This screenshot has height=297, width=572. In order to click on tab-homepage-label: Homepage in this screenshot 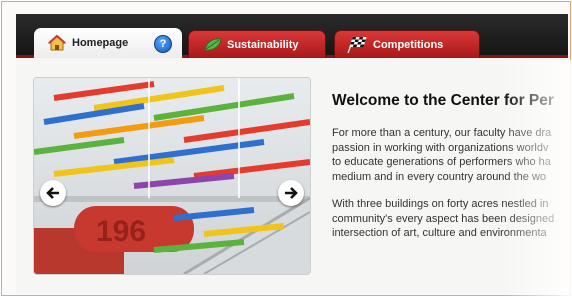, I will do `click(100, 43)`.